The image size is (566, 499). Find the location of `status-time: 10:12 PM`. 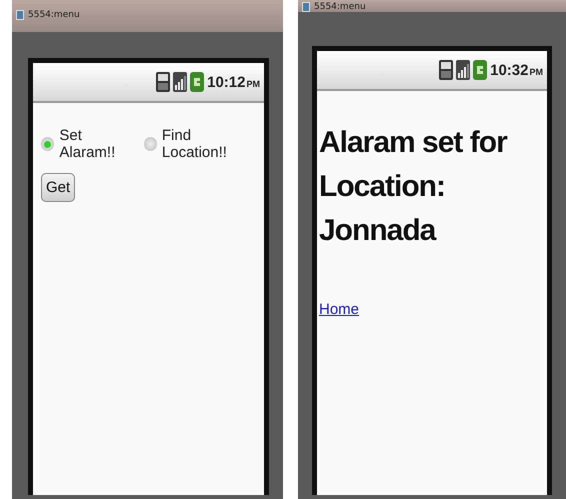

status-time: 10:12 PM is located at coordinates (233, 82).